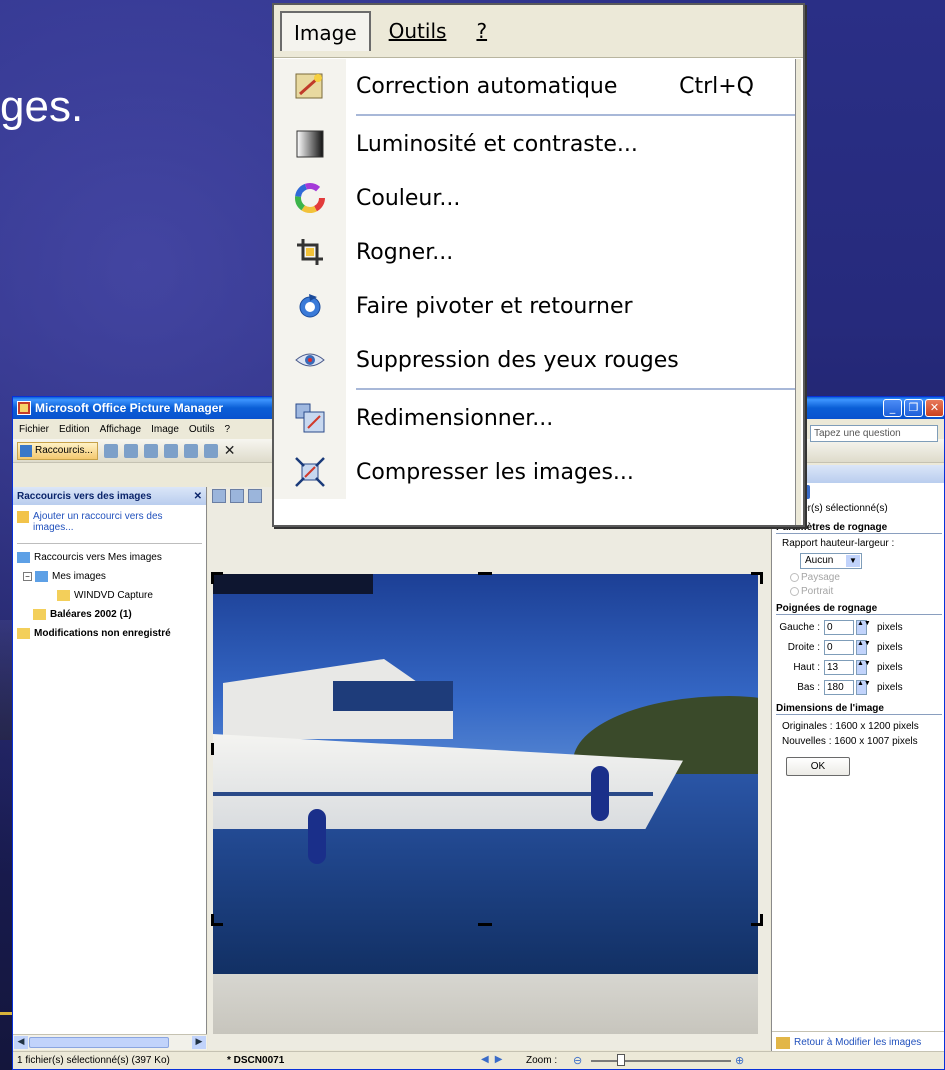 This screenshot has width=945, height=1070. I want to click on menu-item-rotate: Faire pivoter et retourner, so click(535, 306).